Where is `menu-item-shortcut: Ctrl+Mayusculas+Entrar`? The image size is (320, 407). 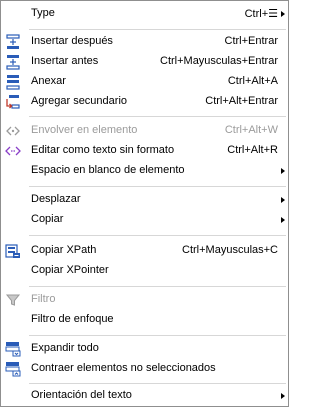 menu-item-shortcut: Ctrl+Mayusculas+Entrar is located at coordinates (219, 61).